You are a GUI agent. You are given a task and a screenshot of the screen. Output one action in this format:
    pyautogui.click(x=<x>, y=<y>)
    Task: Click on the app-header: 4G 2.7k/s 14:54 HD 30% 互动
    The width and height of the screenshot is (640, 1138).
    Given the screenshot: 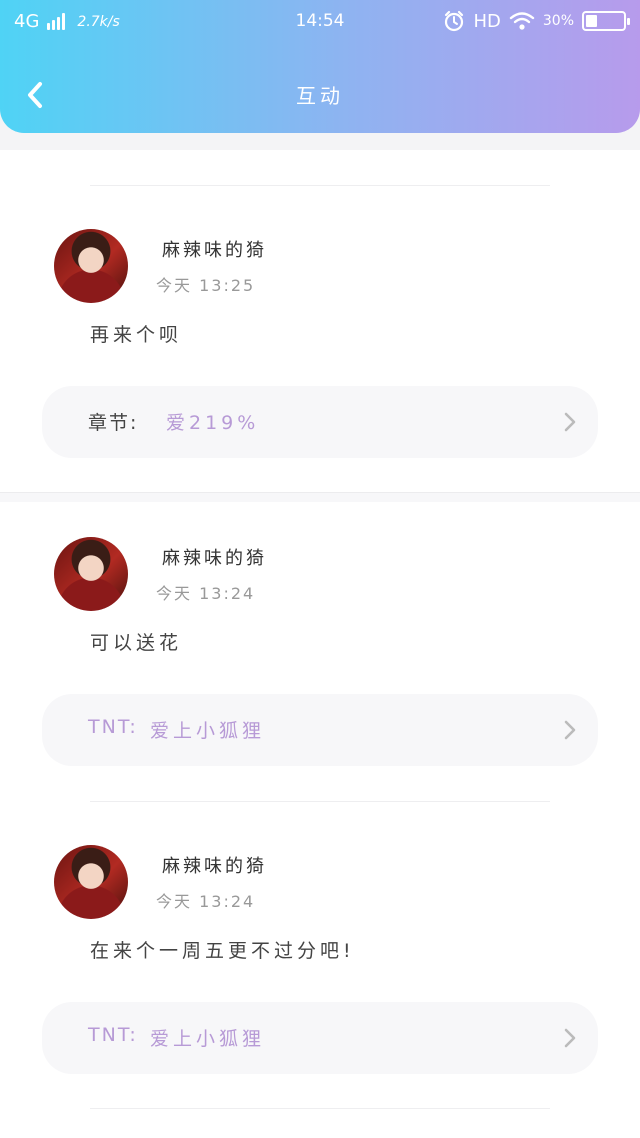 What is the action you would take?
    pyautogui.click(x=320, y=66)
    